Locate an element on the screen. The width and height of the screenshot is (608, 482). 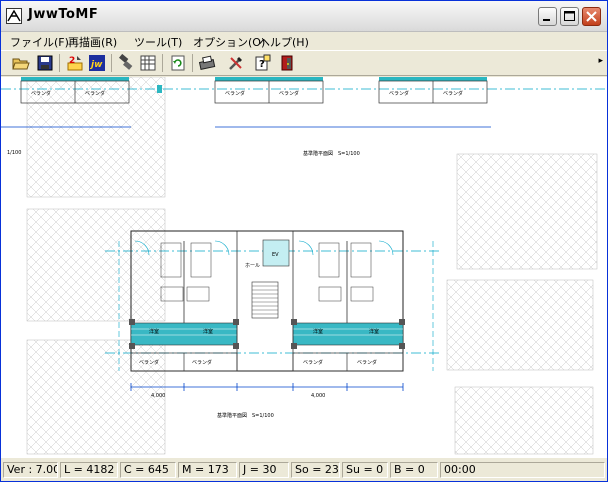
scale-note: 1/100 is located at coordinates (14, 153).